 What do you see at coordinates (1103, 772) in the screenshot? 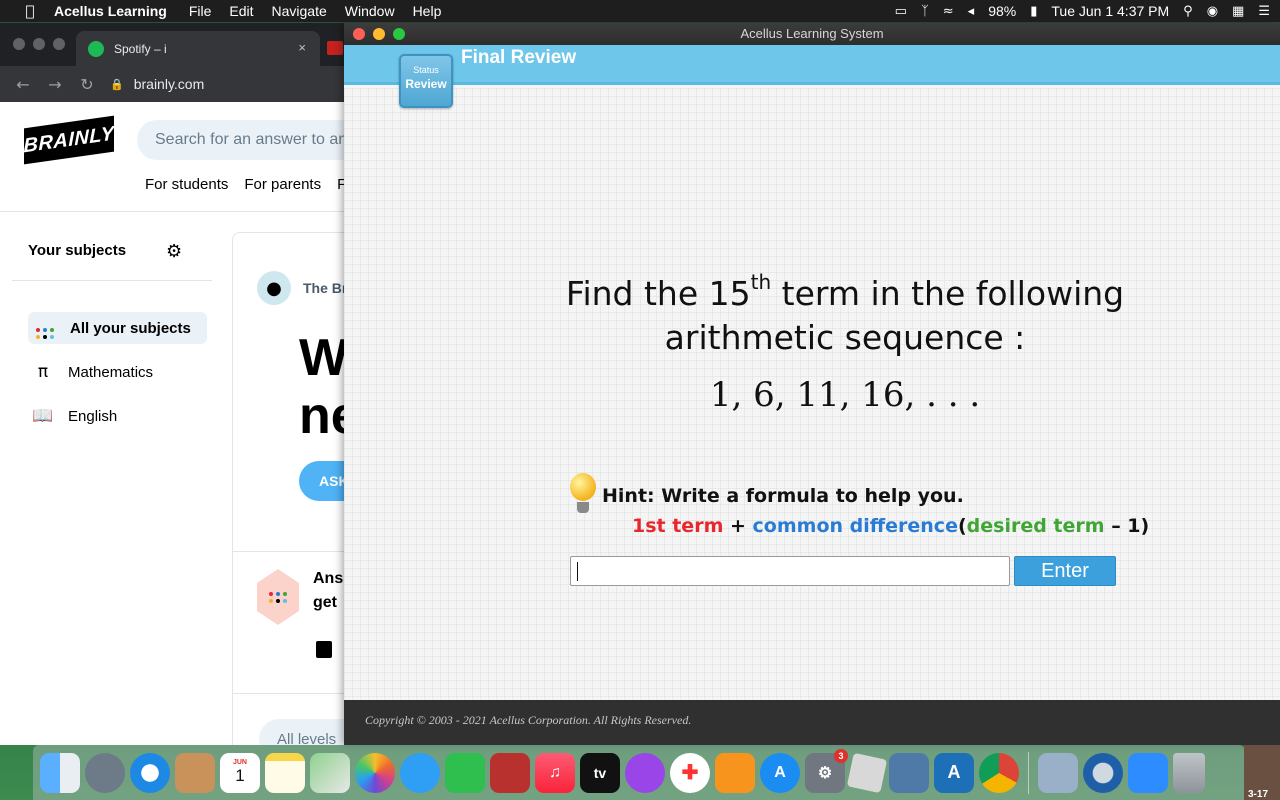
I see `quicktime-icon` at bounding box center [1103, 772].